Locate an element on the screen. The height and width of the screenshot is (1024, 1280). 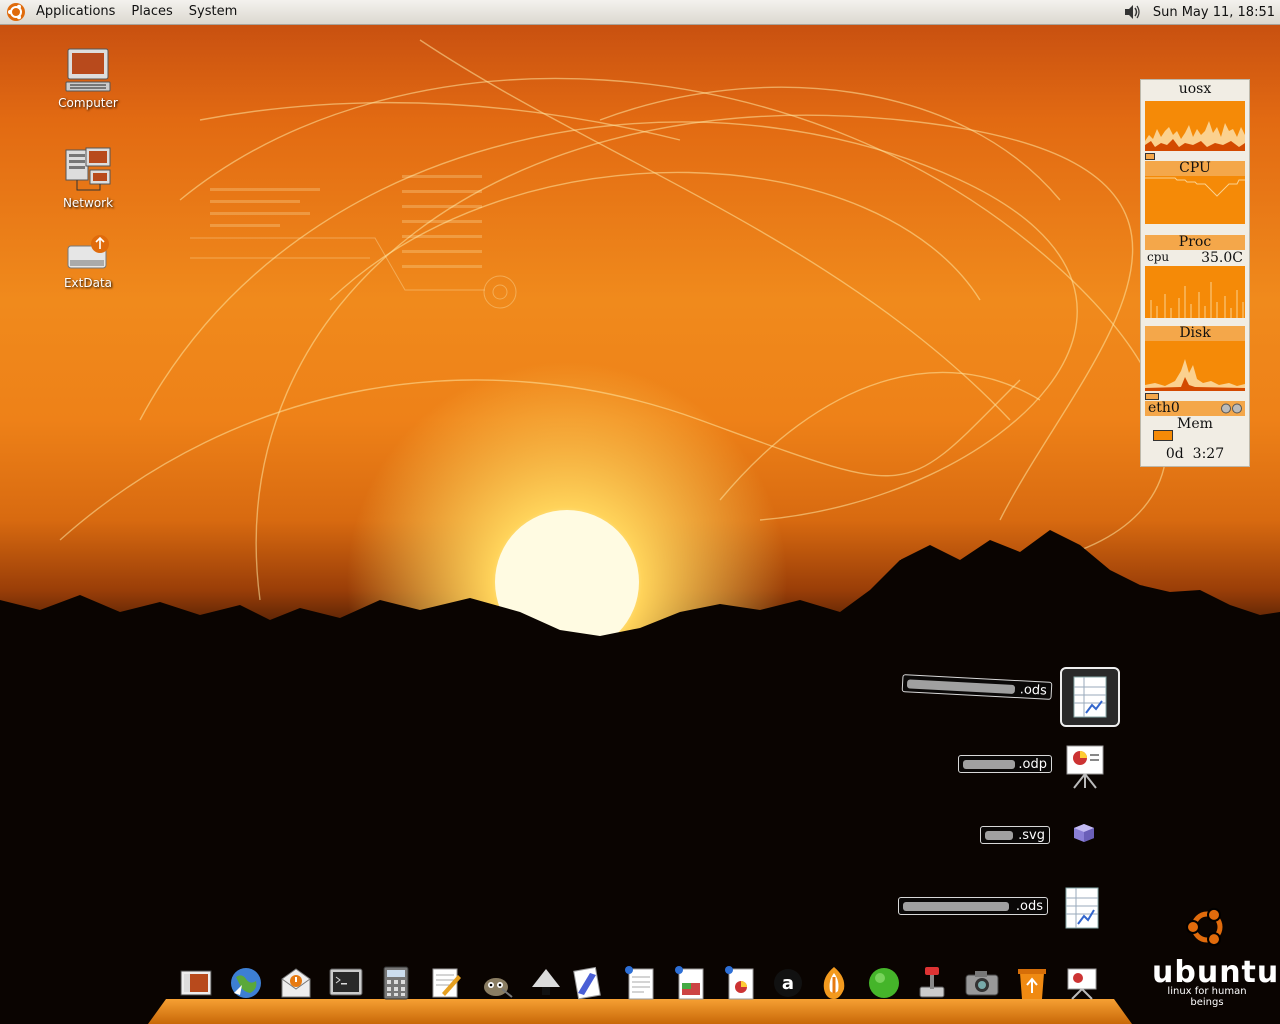
amarok-icon: a is located at coordinates (788, 983).